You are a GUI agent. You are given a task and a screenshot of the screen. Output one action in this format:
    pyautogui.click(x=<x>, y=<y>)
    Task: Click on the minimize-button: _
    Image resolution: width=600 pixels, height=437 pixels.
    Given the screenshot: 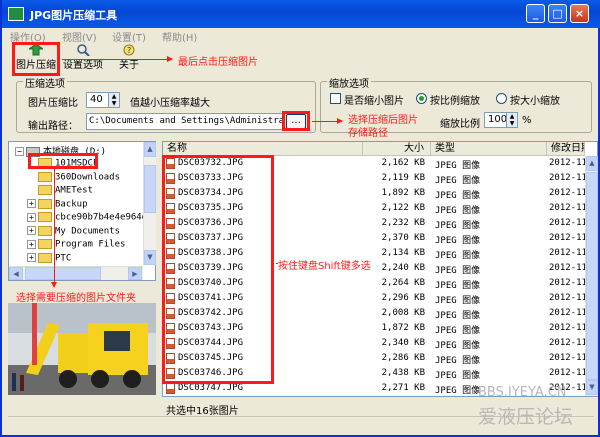 What is the action you would take?
    pyautogui.click(x=535, y=13)
    